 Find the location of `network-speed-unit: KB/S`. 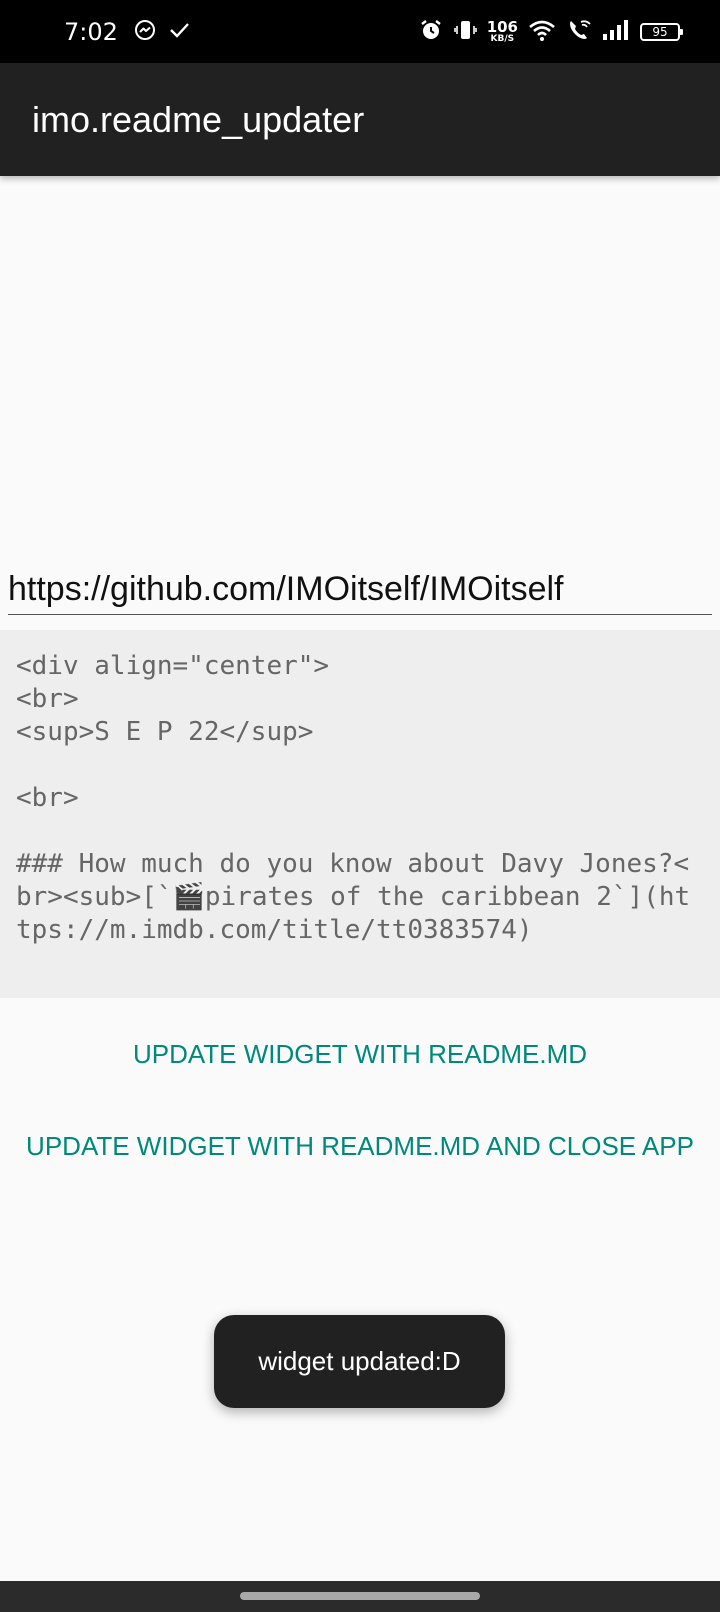

network-speed-unit: KB/S is located at coordinates (502, 39).